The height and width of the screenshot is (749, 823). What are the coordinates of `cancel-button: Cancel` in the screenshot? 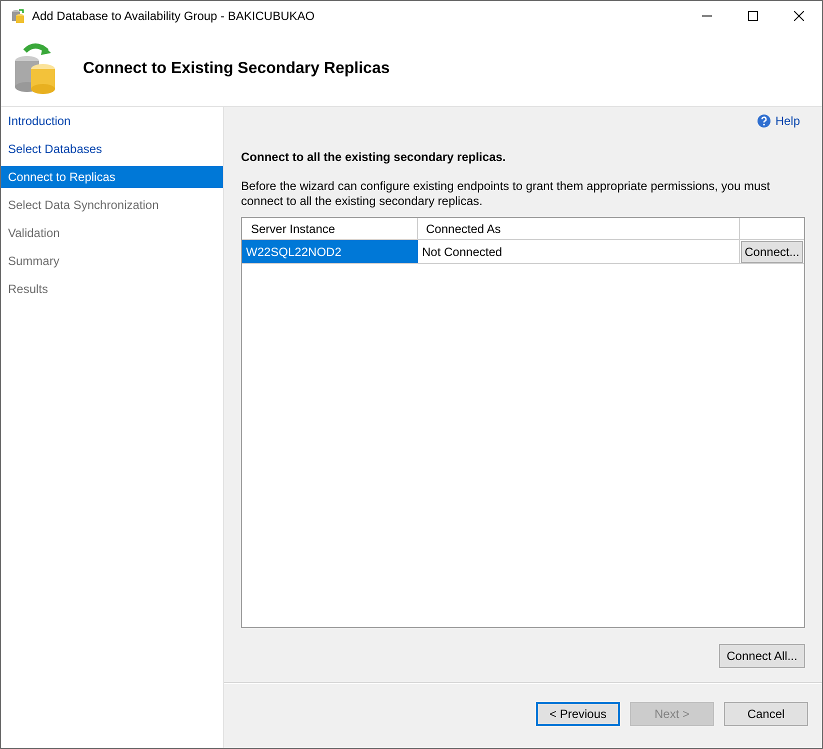 It's located at (766, 714).